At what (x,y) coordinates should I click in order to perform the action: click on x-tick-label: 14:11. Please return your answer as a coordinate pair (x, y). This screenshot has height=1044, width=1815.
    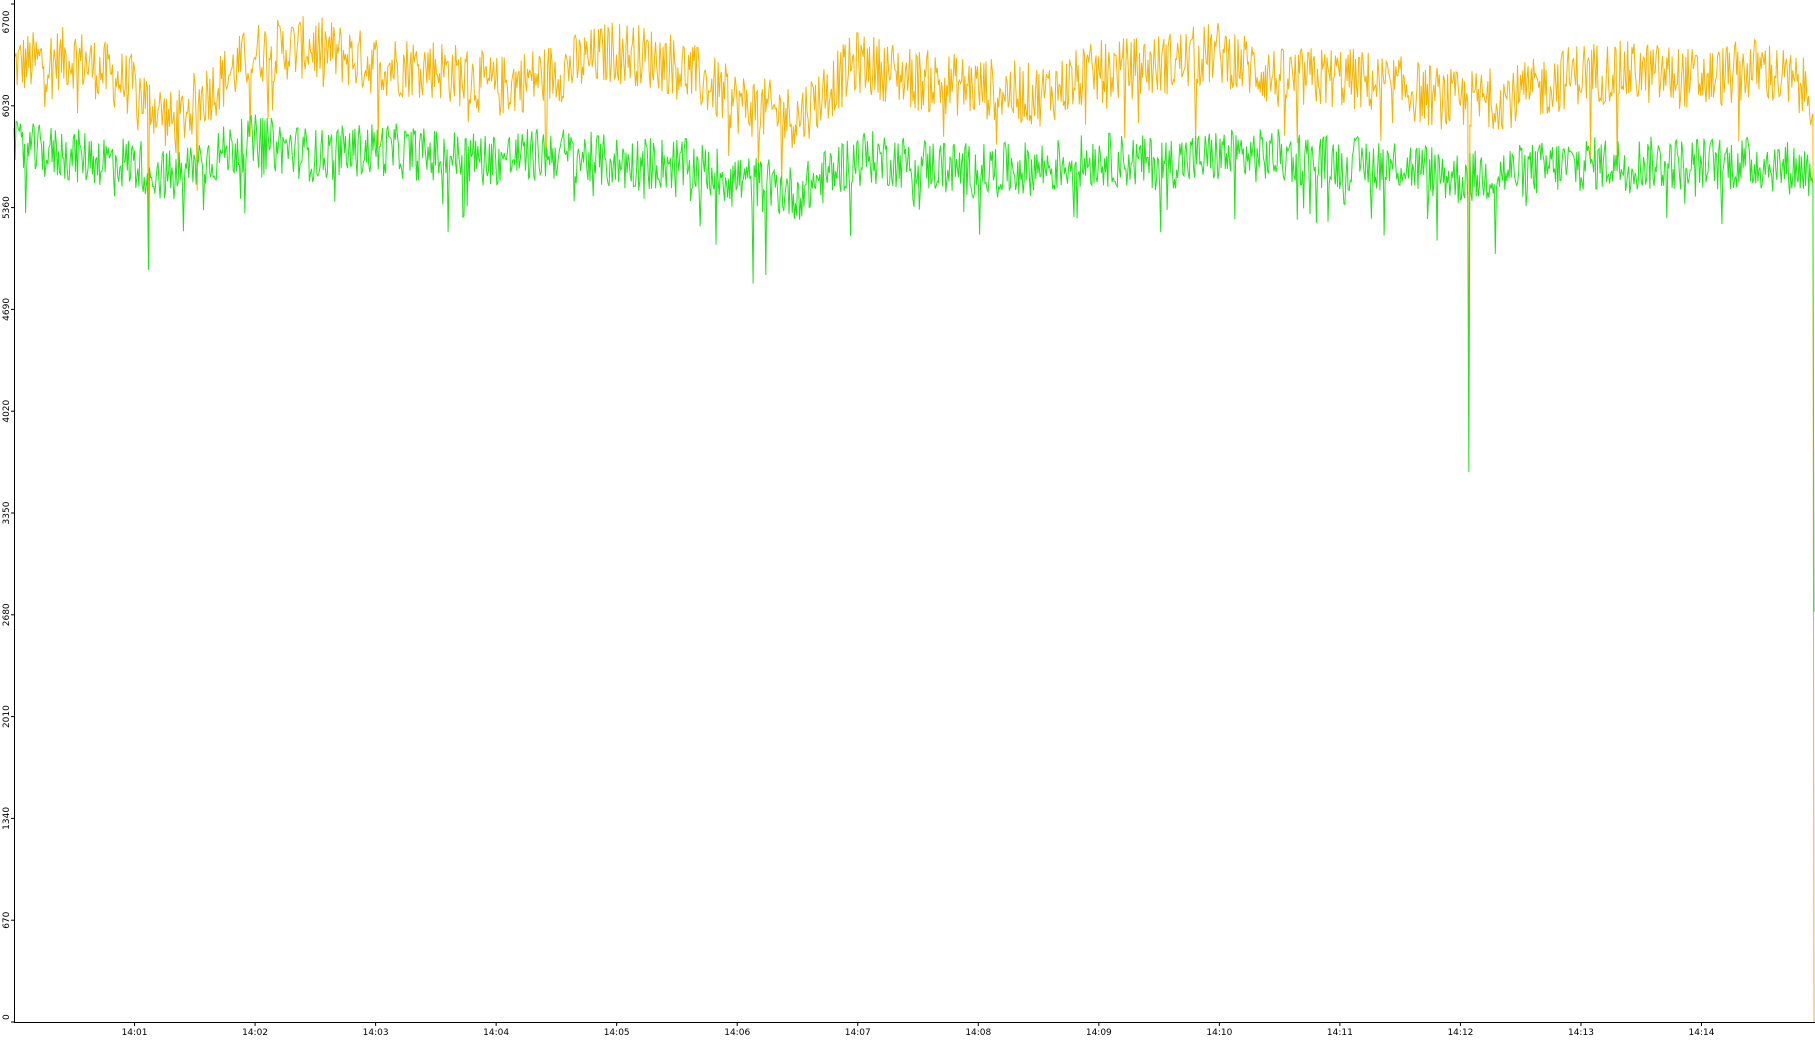
    Looking at the image, I should click on (1340, 1033).